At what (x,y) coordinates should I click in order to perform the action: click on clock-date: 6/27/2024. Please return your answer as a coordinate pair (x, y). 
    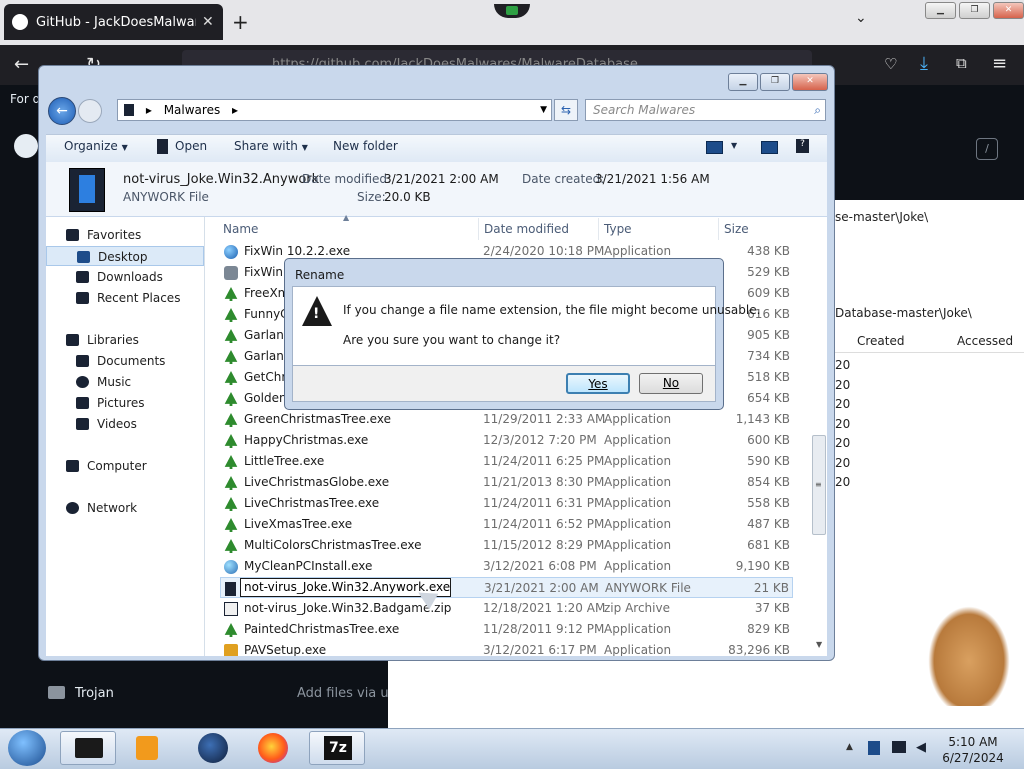
    Looking at the image, I should click on (973, 758).